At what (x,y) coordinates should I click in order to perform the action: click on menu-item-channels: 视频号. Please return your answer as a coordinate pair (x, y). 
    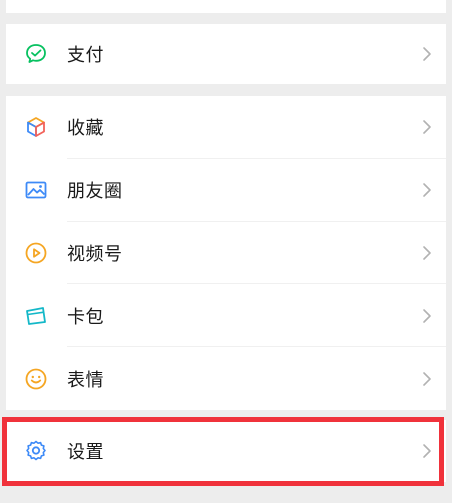
    Looking at the image, I should click on (226, 253).